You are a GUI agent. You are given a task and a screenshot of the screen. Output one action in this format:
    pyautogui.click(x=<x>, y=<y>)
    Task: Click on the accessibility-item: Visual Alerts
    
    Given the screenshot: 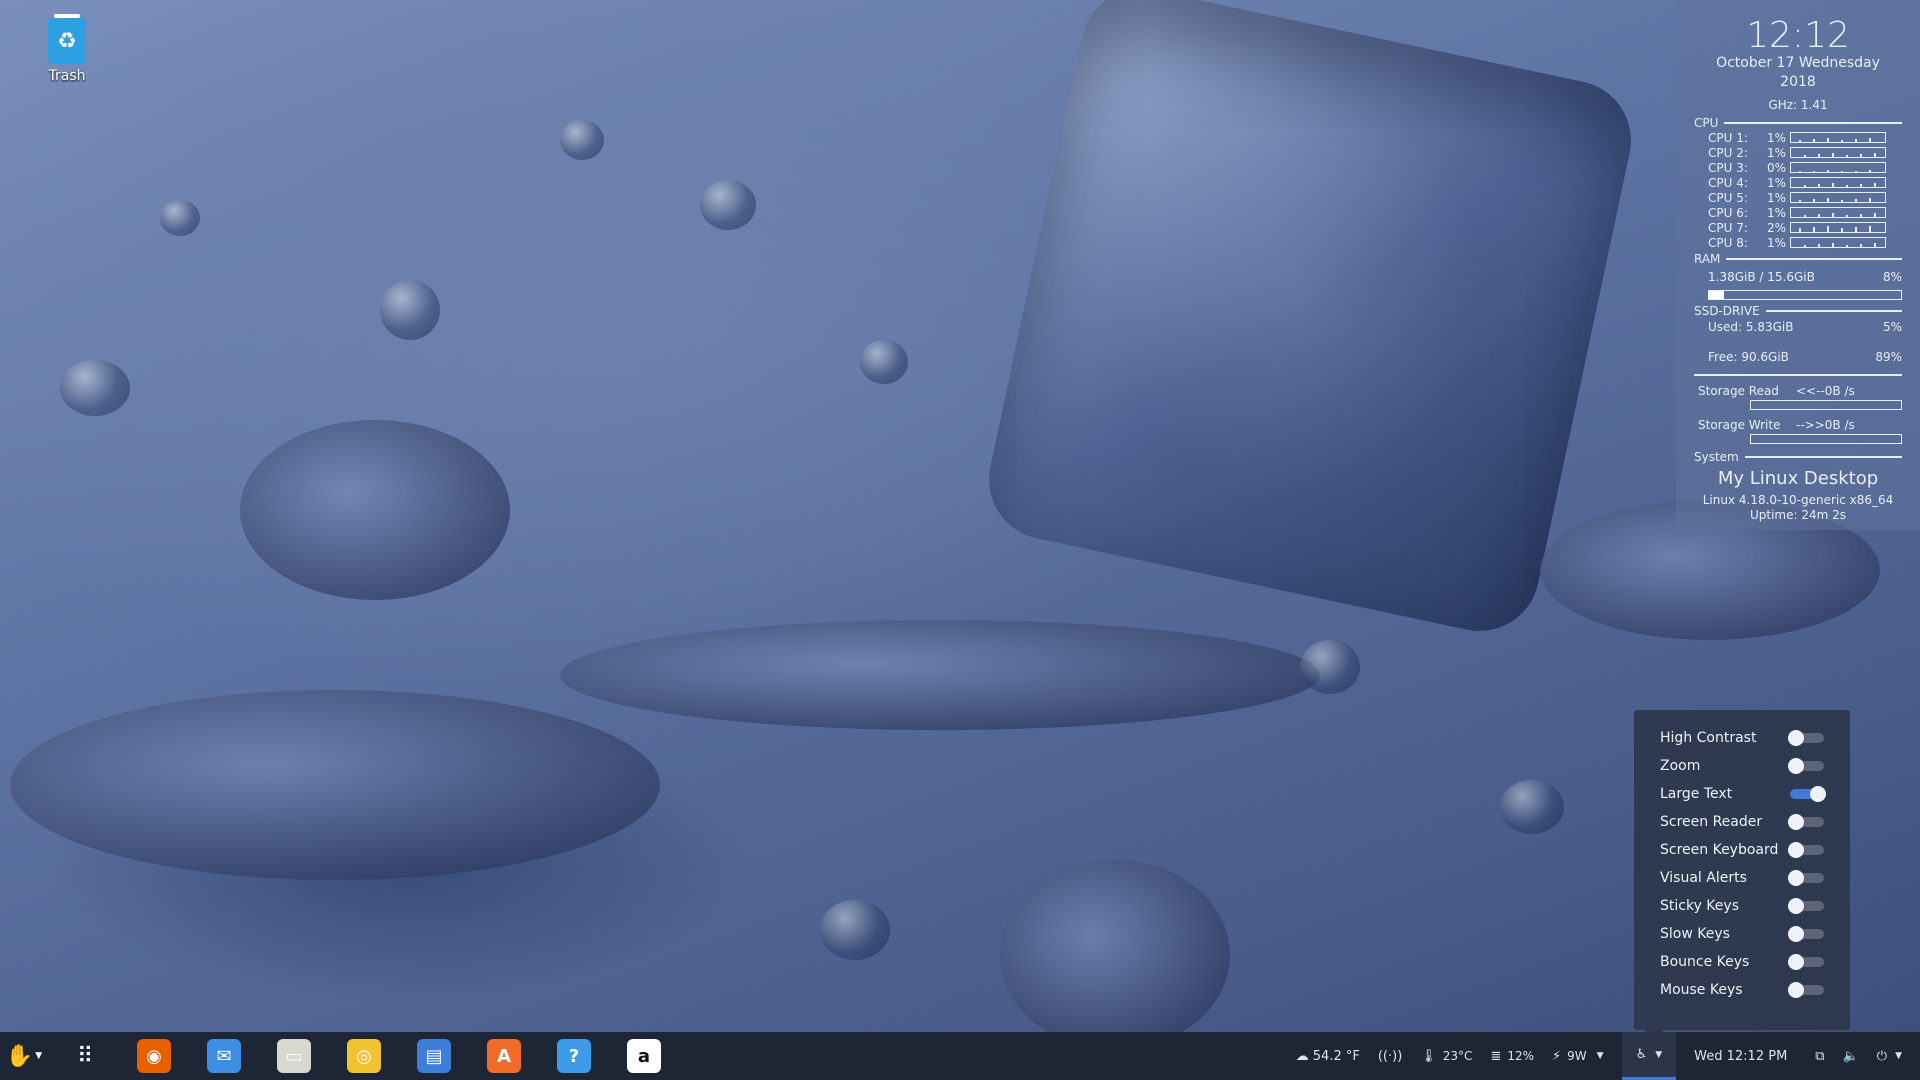 What is the action you would take?
    pyautogui.click(x=1742, y=878)
    